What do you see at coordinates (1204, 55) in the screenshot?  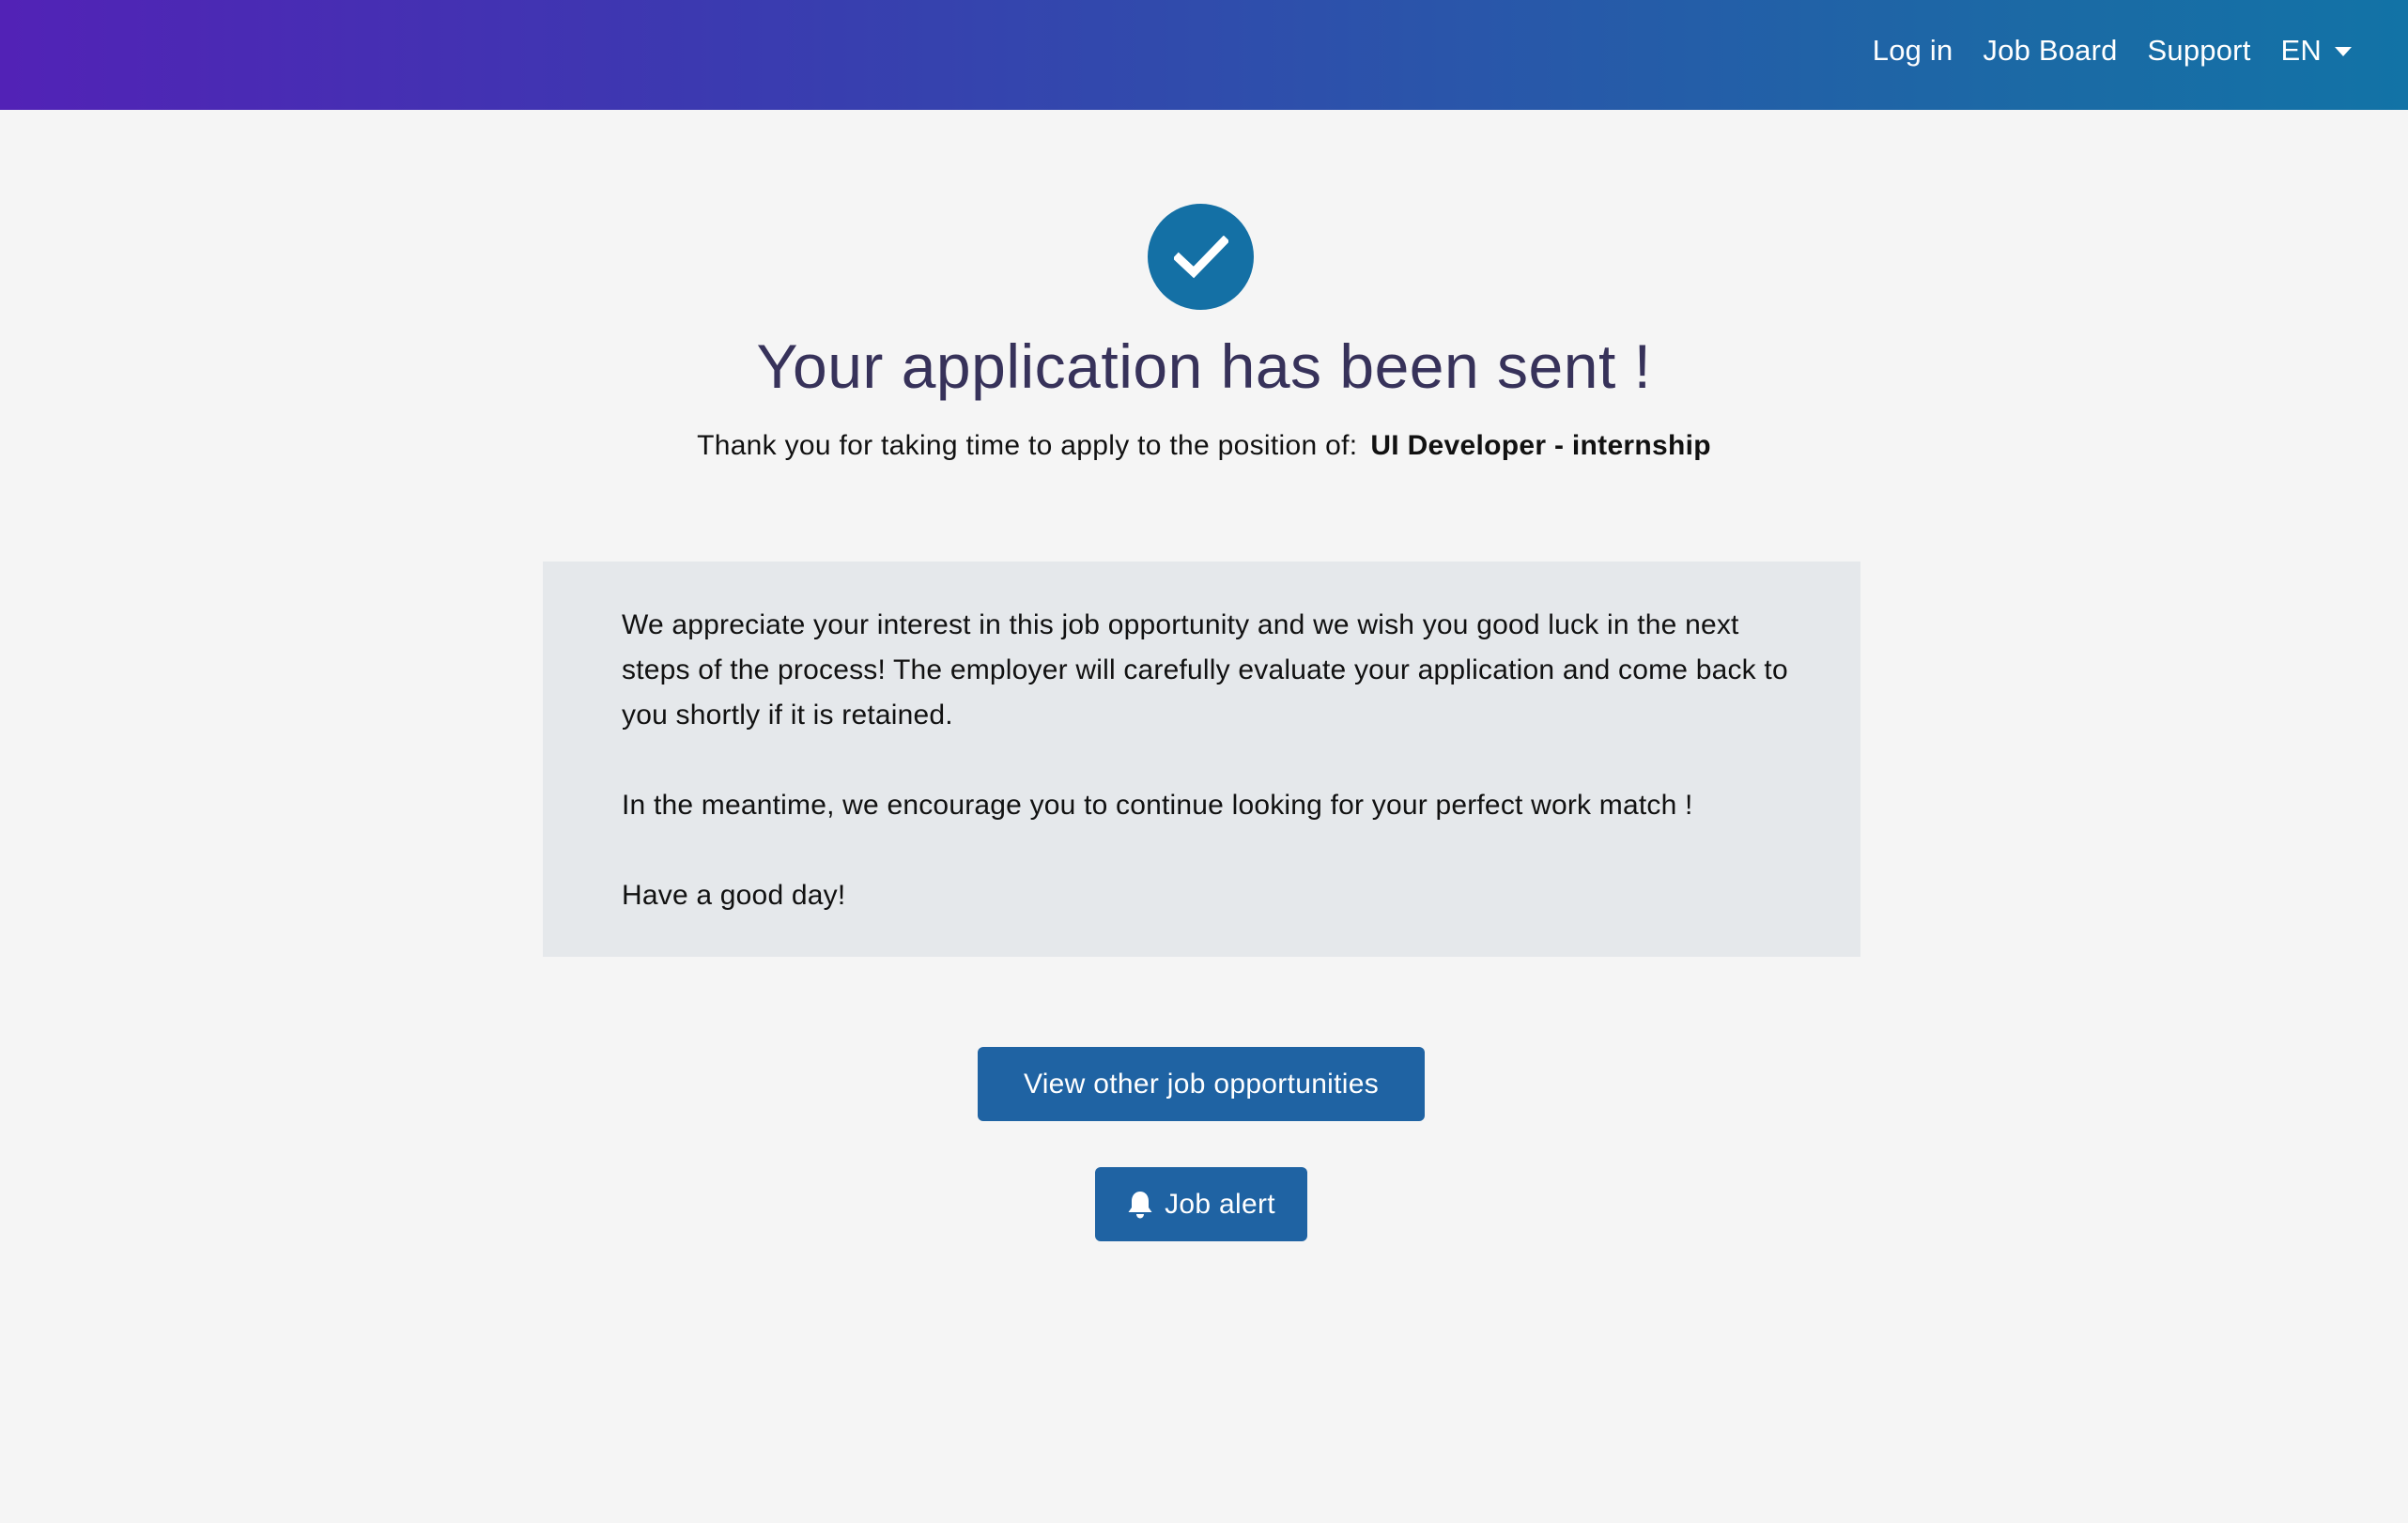 I see `top-navigation-bar: Log in Job Board Support EN` at bounding box center [1204, 55].